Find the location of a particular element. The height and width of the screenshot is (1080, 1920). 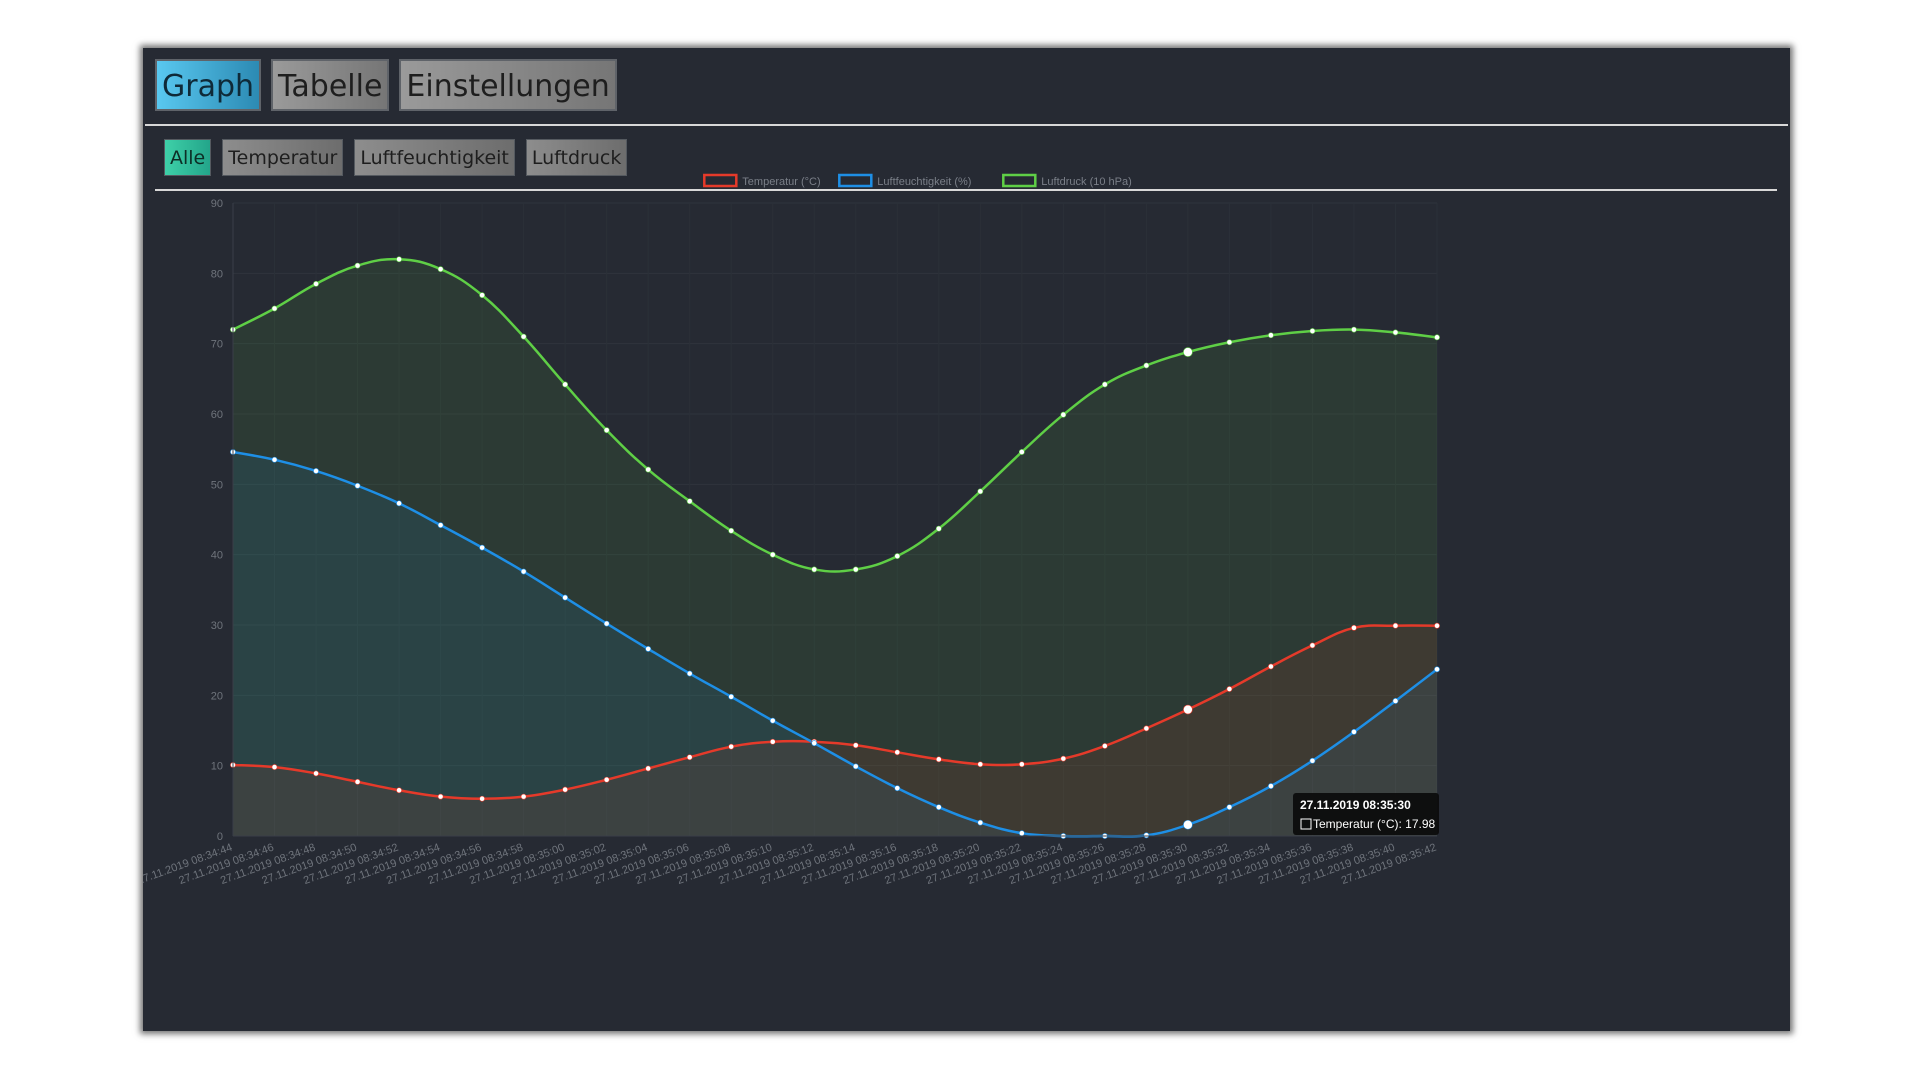

y-tick-label: 50 is located at coordinates (217, 485).